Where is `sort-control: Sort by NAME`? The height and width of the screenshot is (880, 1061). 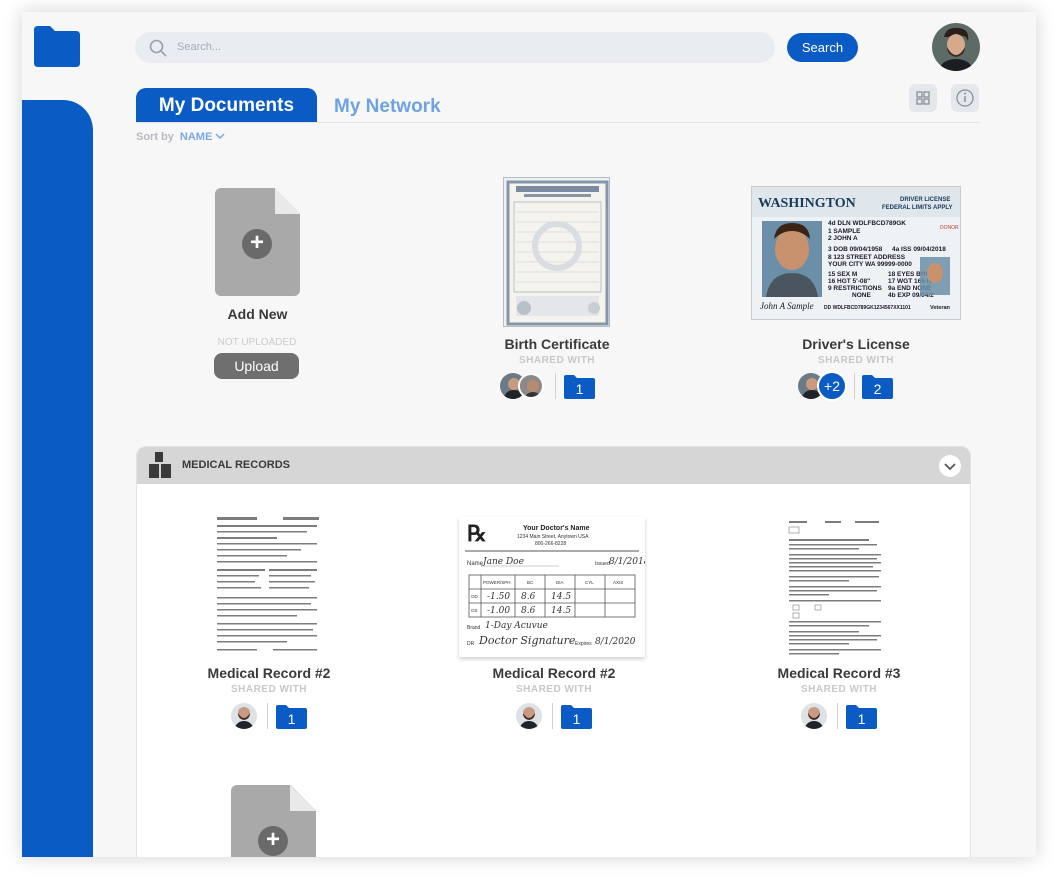
sort-control: Sort by NAME is located at coordinates (180, 137).